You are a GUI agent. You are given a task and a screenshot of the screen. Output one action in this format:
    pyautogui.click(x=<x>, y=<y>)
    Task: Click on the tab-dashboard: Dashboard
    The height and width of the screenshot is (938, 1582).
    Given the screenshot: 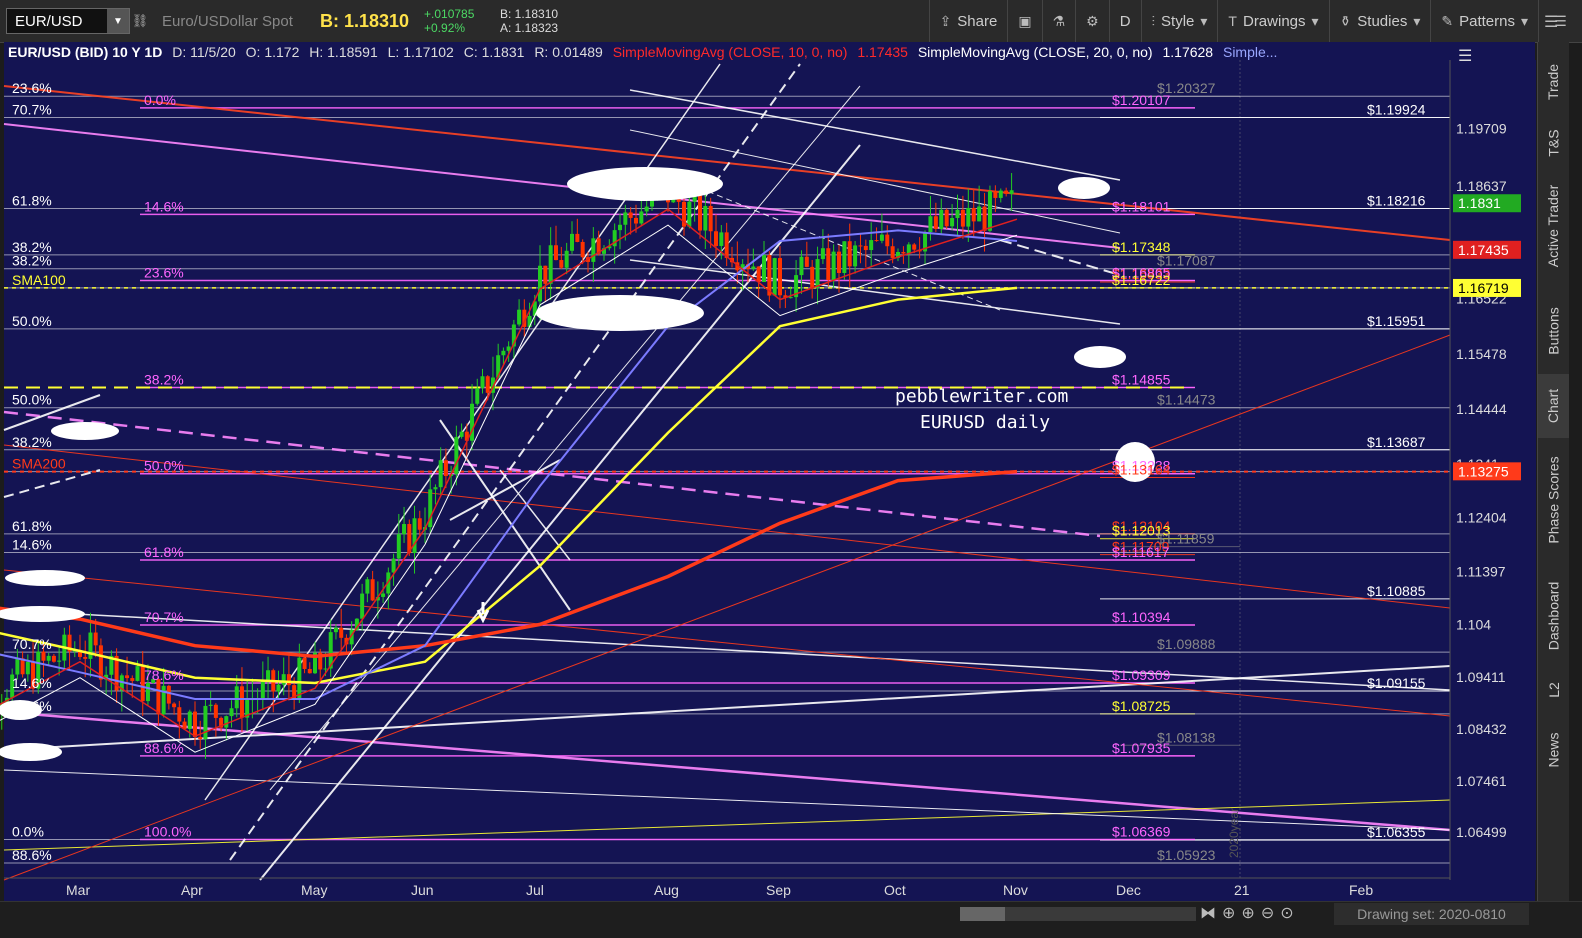 What is the action you would take?
    pyautogui.click(x=1553, y=616)
    